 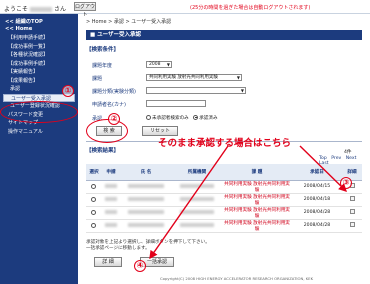 I want to click on approved-radio, so click(x=196, y=117).